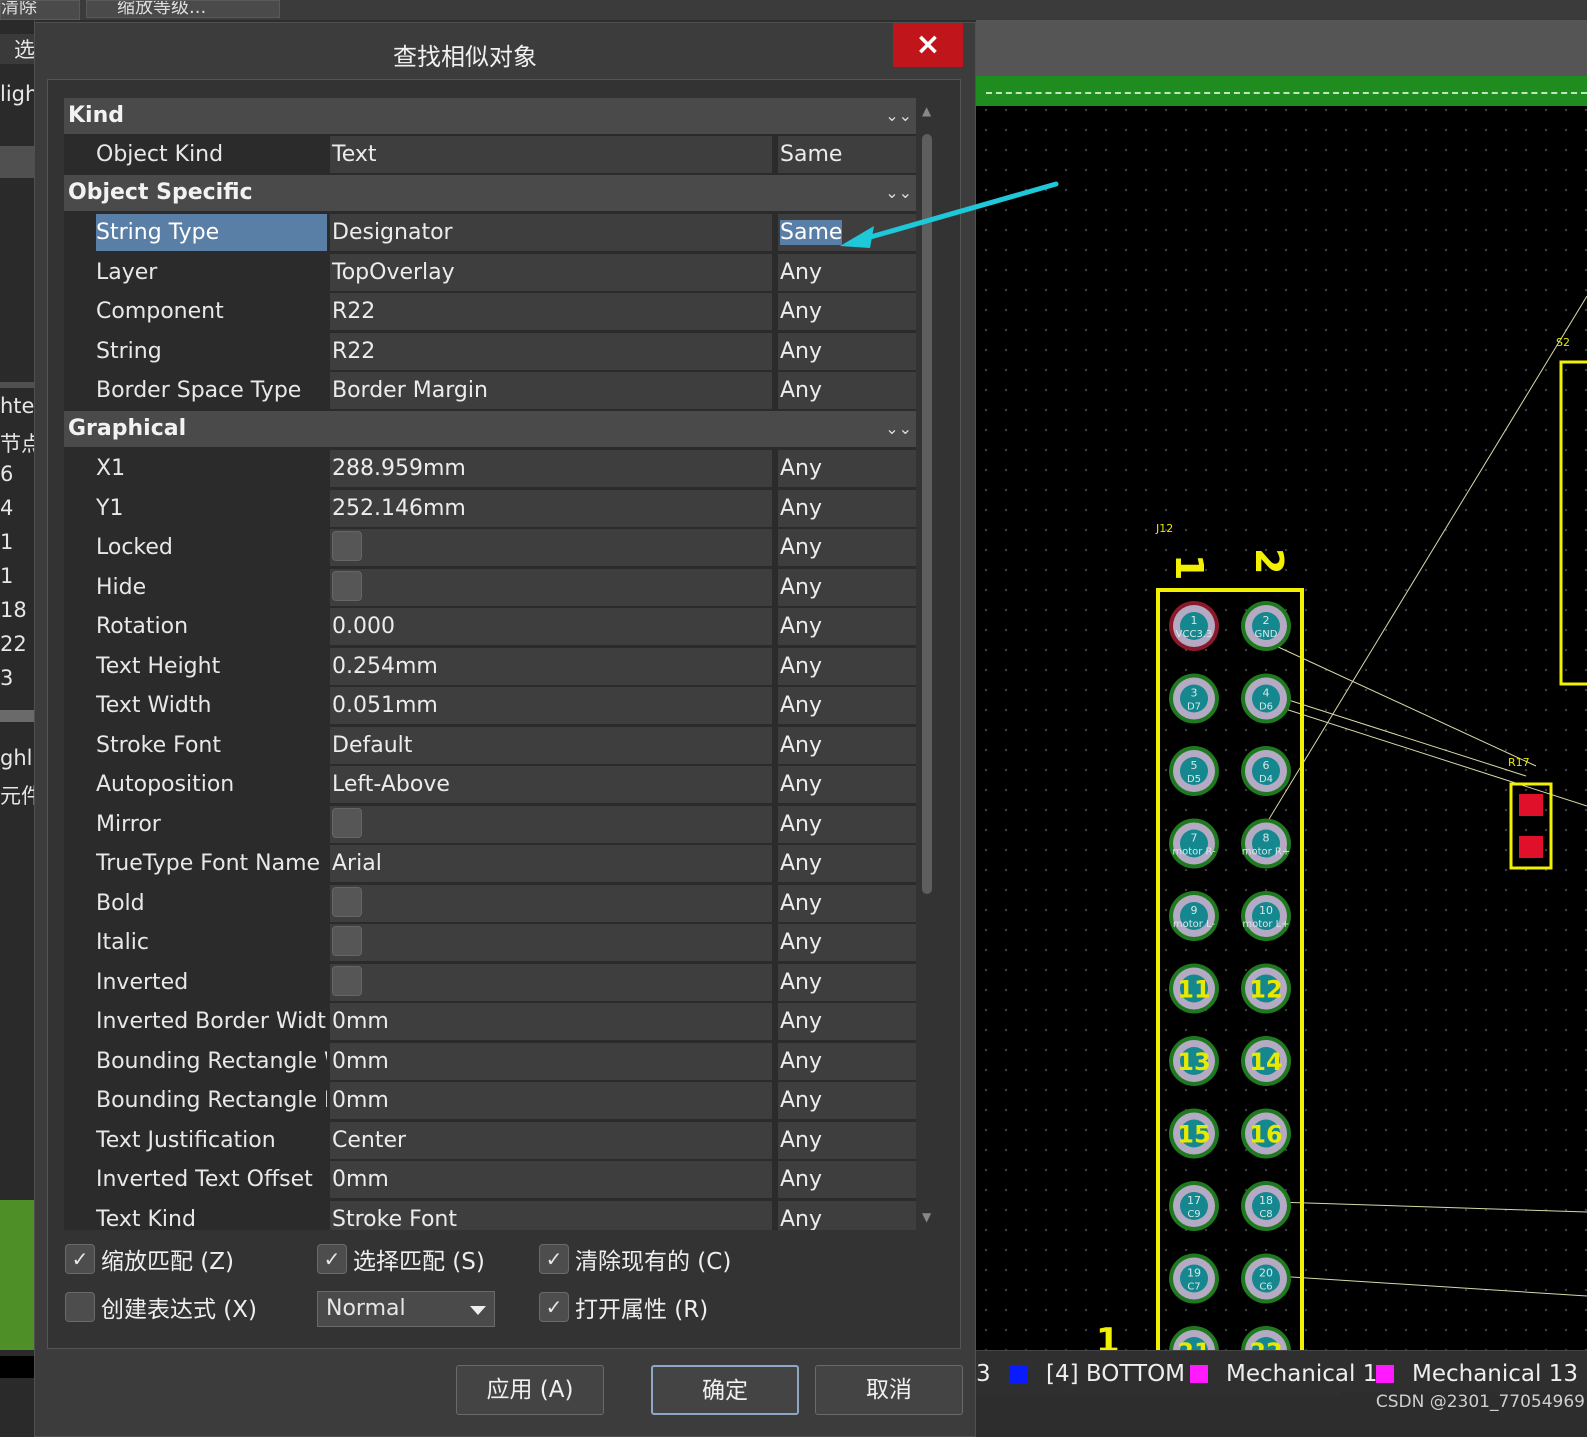 This screenshot has width=1587, height=1437. I want to click on property-row: TrueType Font Name Arial Any, so click(490, 863).